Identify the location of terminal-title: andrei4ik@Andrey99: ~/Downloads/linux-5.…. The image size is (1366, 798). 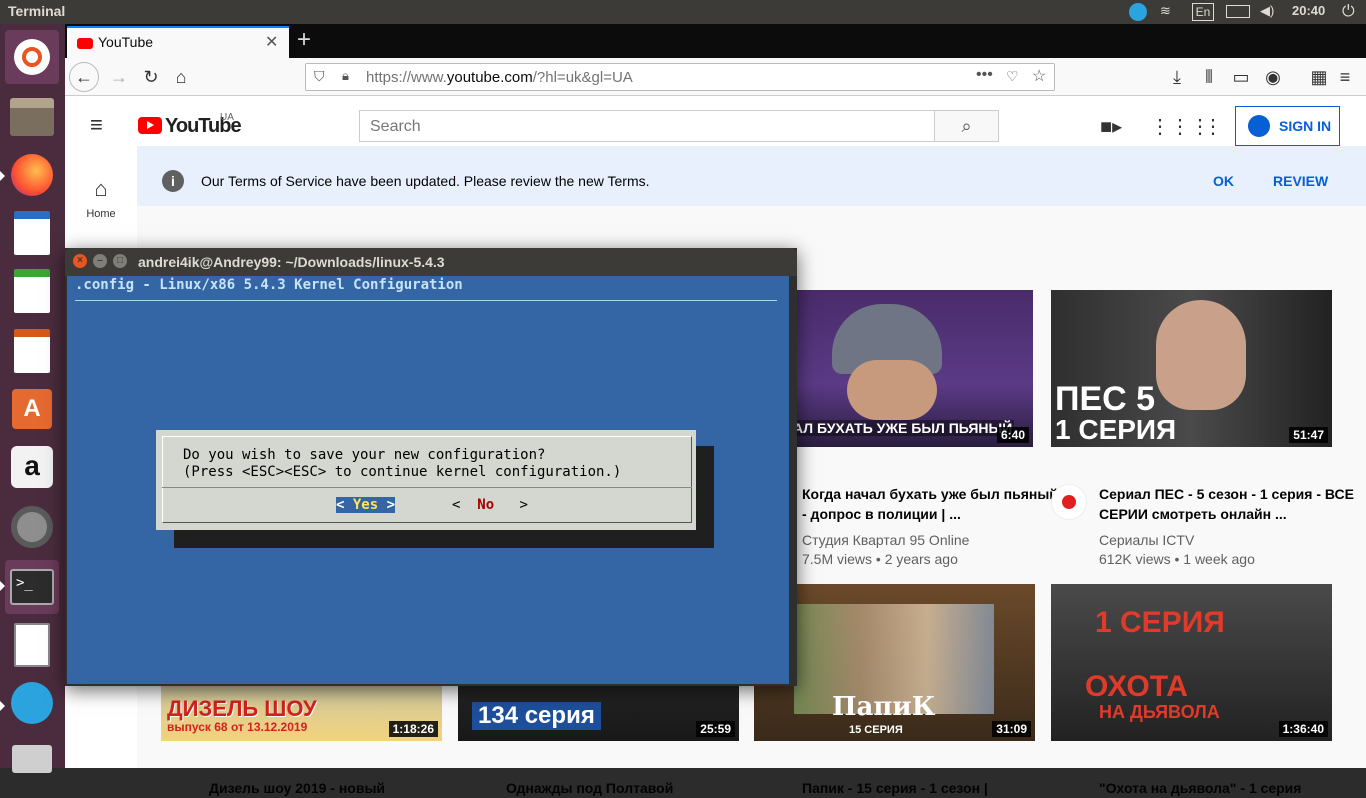
(291, 262).